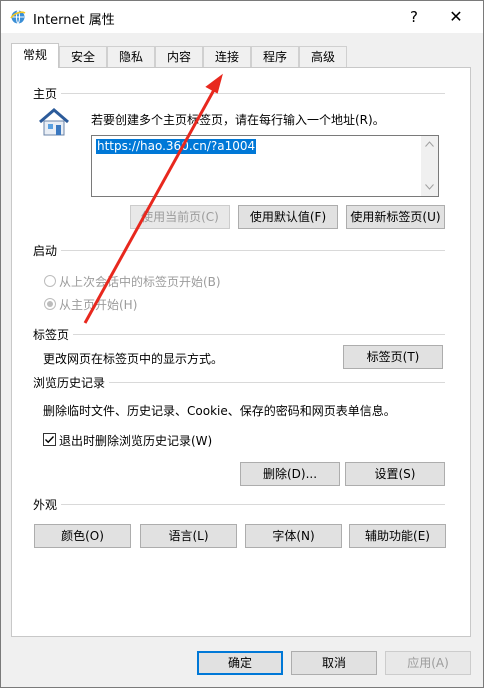 This screenshot has height=688, width=484. I want to click on homepage-url-textarea: https://hao.360.cn/?a1004, so click(265, 166).